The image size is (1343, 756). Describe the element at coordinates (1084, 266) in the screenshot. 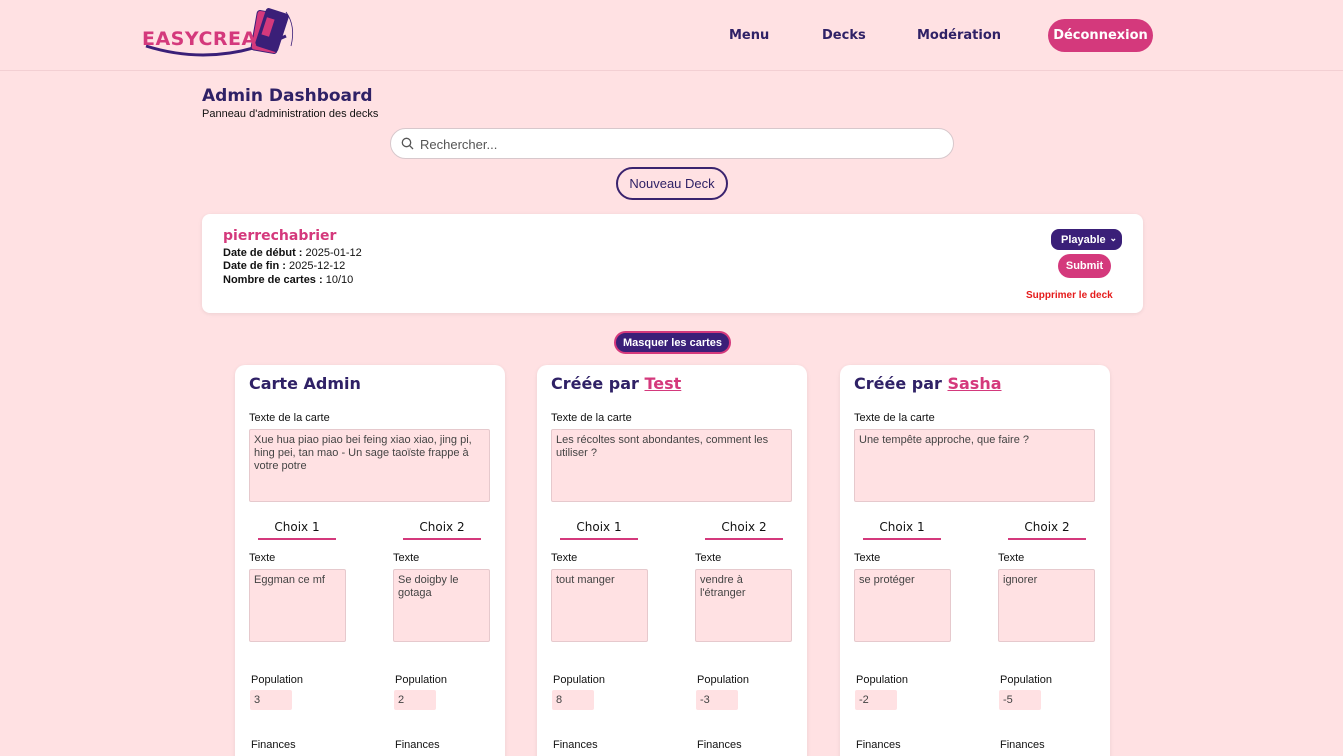

I see `submit-button: Submit` at that location.